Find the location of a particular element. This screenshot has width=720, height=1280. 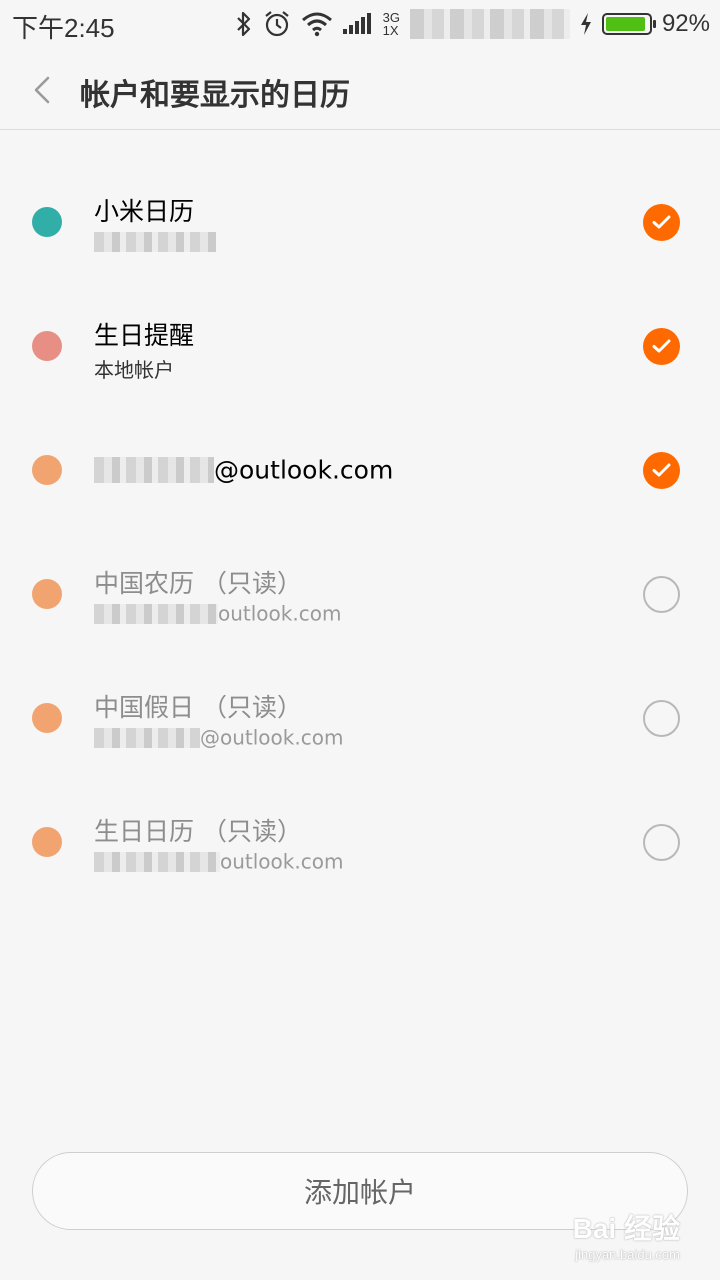

calendar-title: 生日提醒 is located at coordinates (144, 335).